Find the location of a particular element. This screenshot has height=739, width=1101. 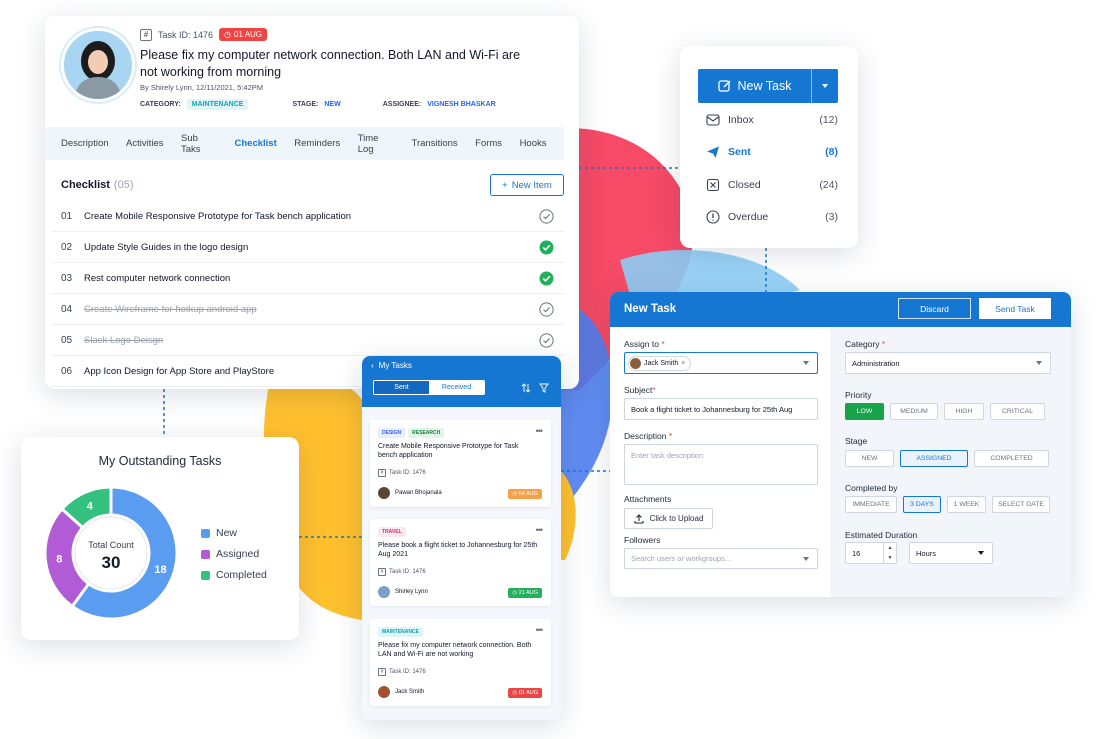

clock-icon: ◷ is located at coordinates (228, 34).